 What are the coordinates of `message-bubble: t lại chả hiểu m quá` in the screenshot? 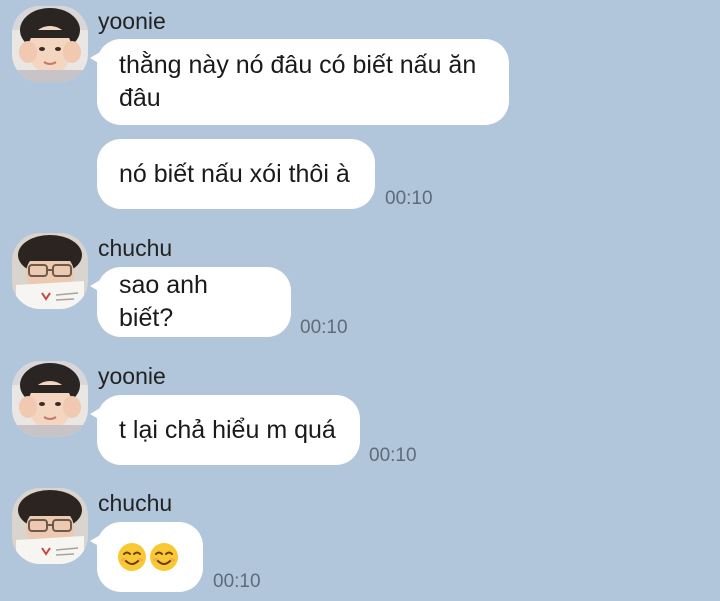 It's located at (225, 430).